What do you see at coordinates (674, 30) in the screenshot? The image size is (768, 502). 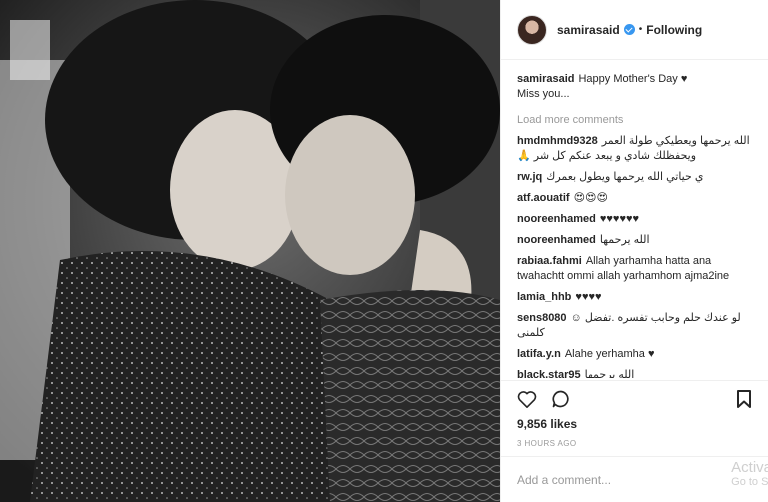 I see `following-button: Following` at bounding box center [674, 30].